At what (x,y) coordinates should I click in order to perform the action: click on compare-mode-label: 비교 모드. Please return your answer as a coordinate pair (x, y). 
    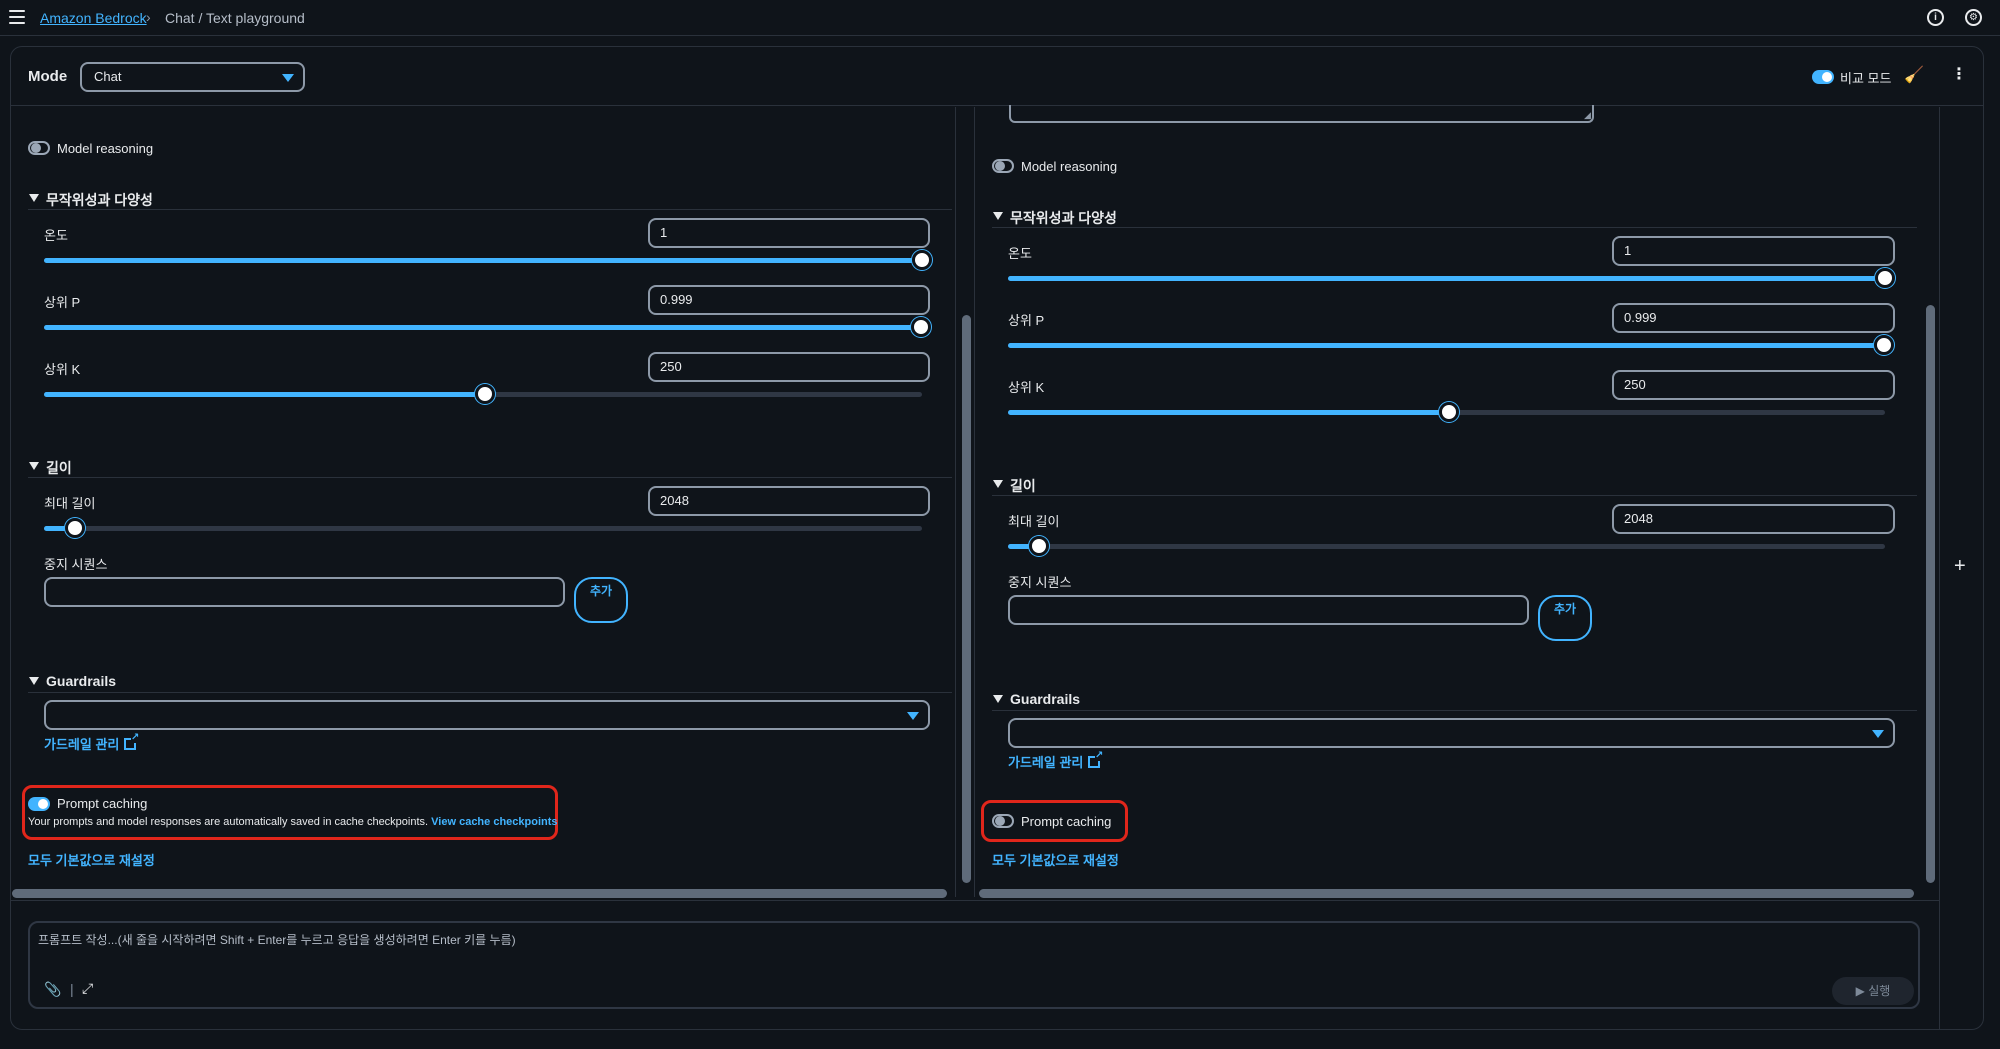
    Looking at the image, I should click on (1866, 78).